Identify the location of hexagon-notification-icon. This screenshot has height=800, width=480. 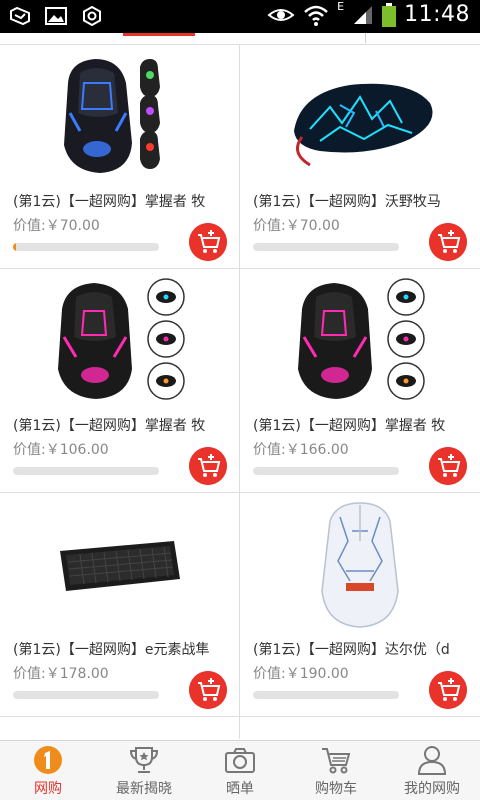
(92, 16).